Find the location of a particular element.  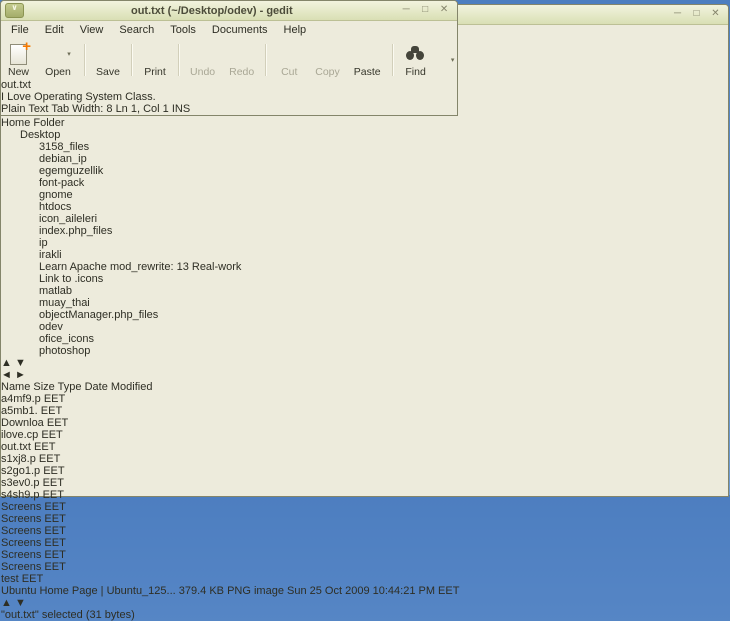

paste-icon is located at coordinates (367, 54).